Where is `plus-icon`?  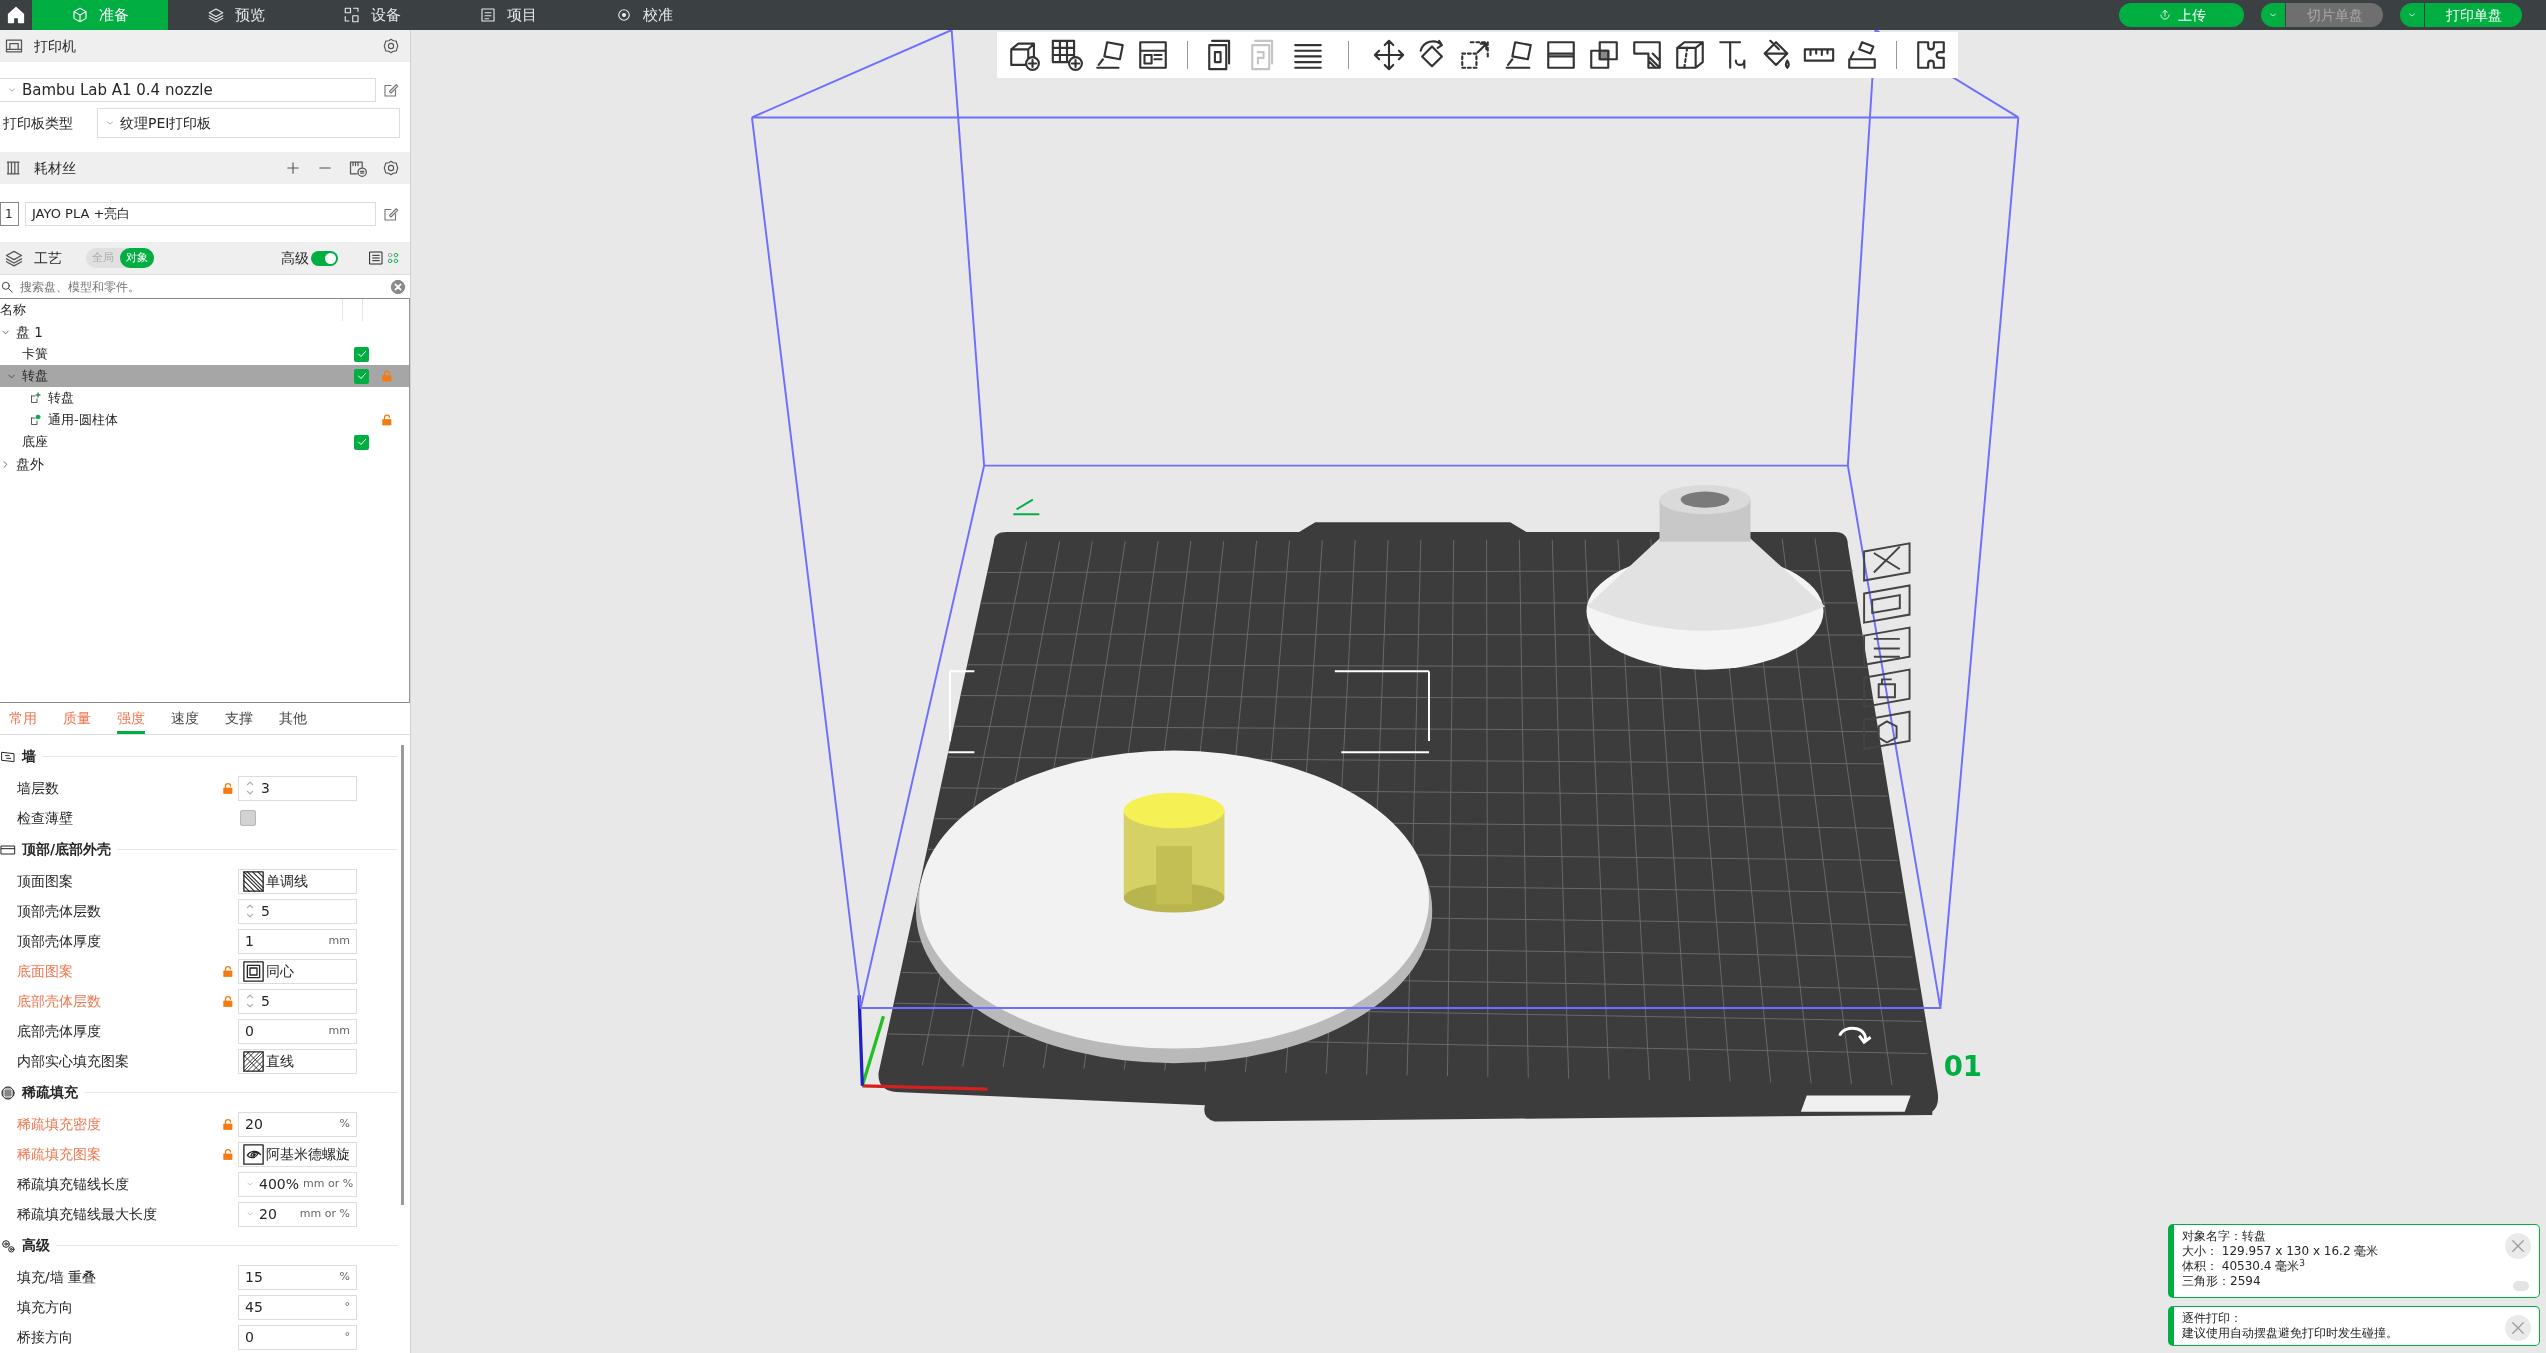
plus-icon is located at coordinates (293, 168).